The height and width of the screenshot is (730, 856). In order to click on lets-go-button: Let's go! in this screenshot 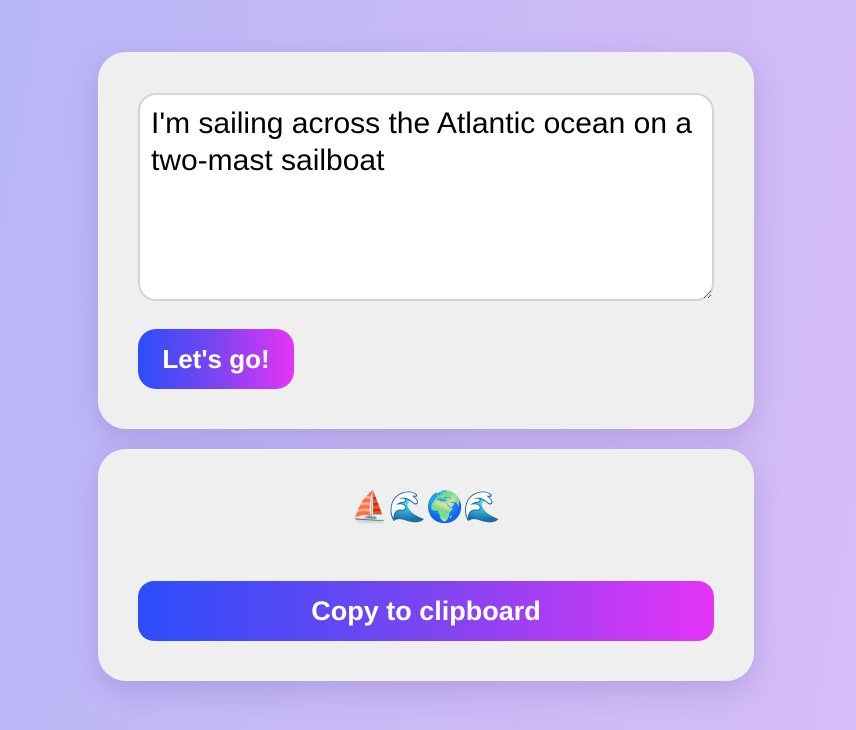, I will do `click(216, 359)`.